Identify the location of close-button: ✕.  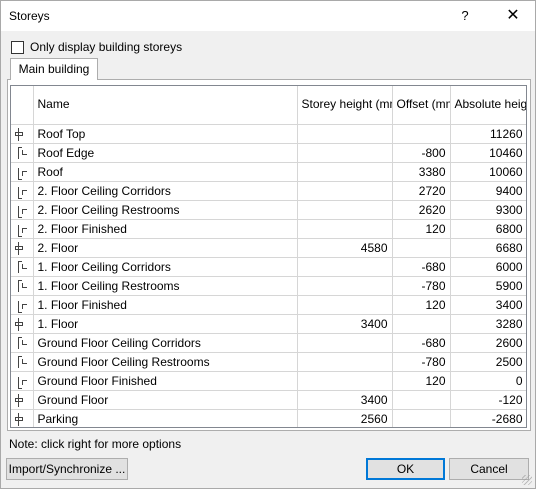
(513, 16).